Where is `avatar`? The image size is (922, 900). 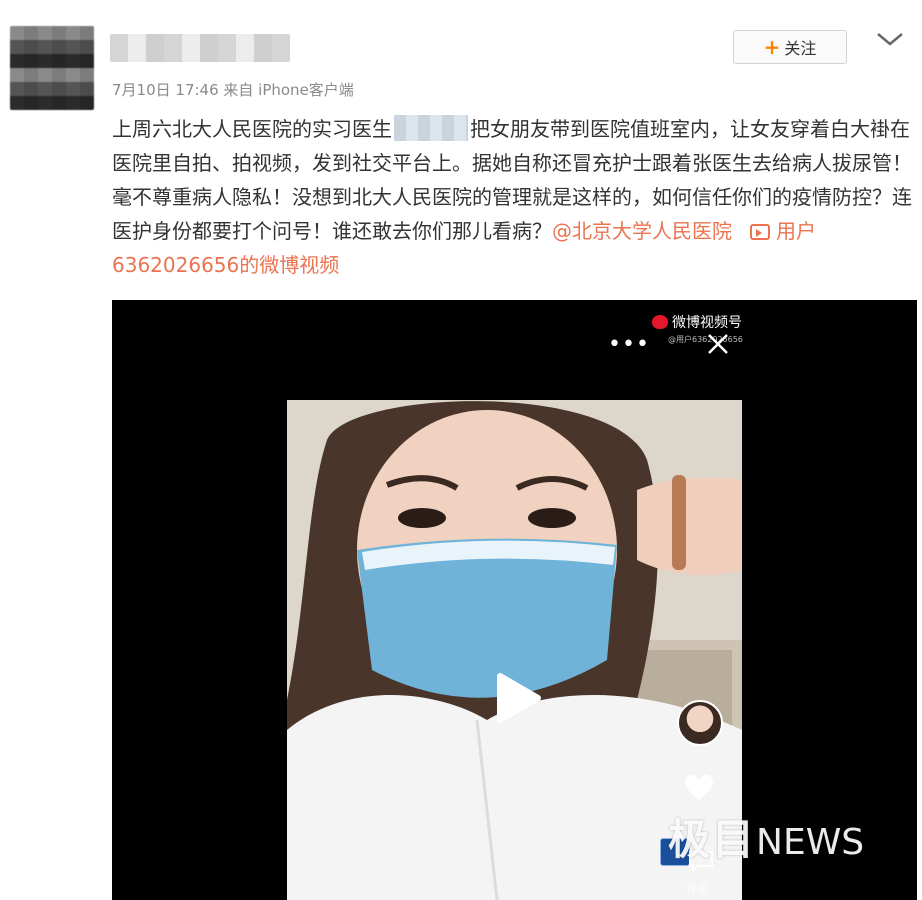 avatar is located at coordinates (52, 68).